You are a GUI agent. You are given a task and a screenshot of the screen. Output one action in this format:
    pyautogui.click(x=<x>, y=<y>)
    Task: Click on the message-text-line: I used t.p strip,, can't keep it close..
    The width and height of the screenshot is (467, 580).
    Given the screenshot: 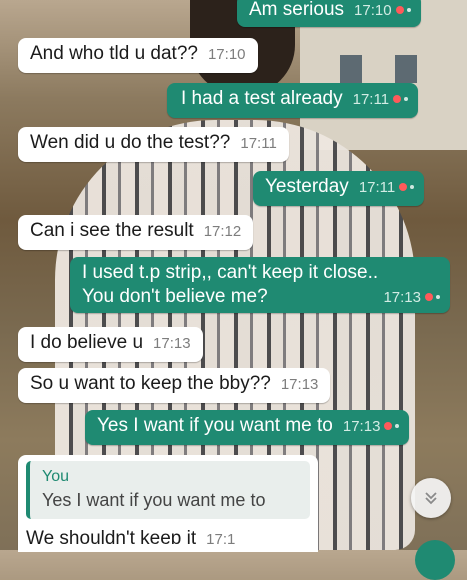 What is the action you would take?
    pyautogui.click(x=230, y=272)
    